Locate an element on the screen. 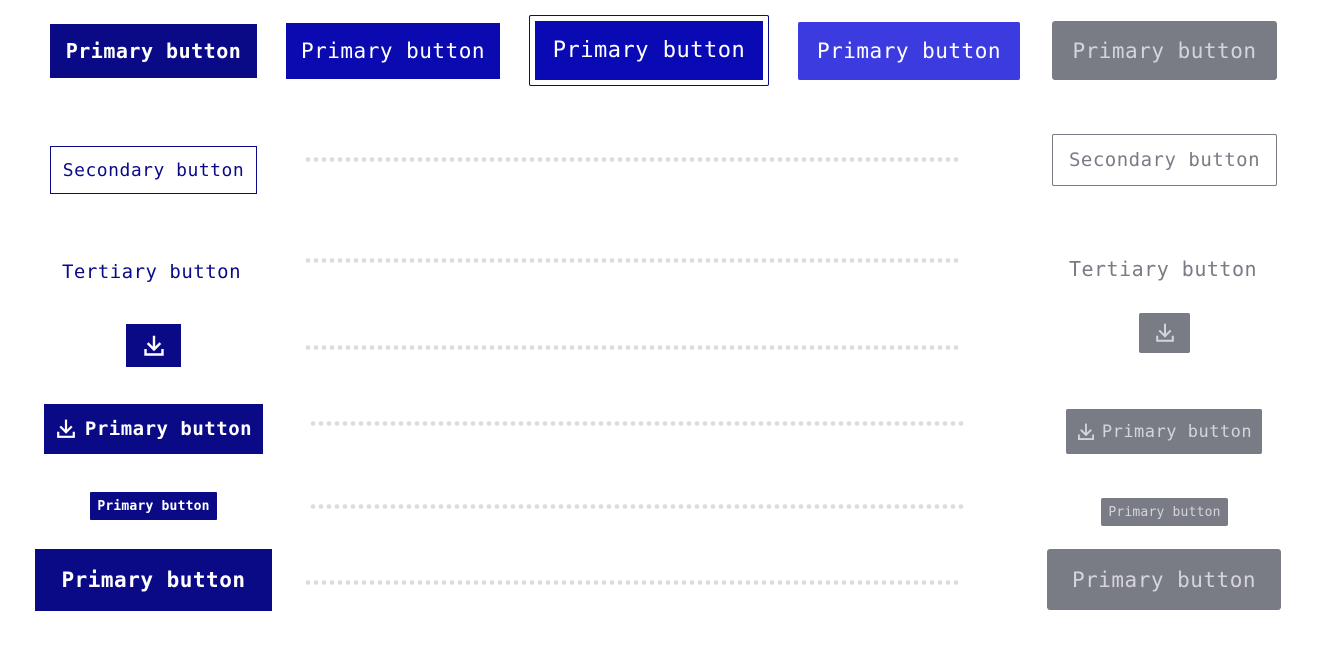 The width and height of the screenshot is (1323, 646). primary-button-focus-label: Primary button is located at coordinates (649, 50).